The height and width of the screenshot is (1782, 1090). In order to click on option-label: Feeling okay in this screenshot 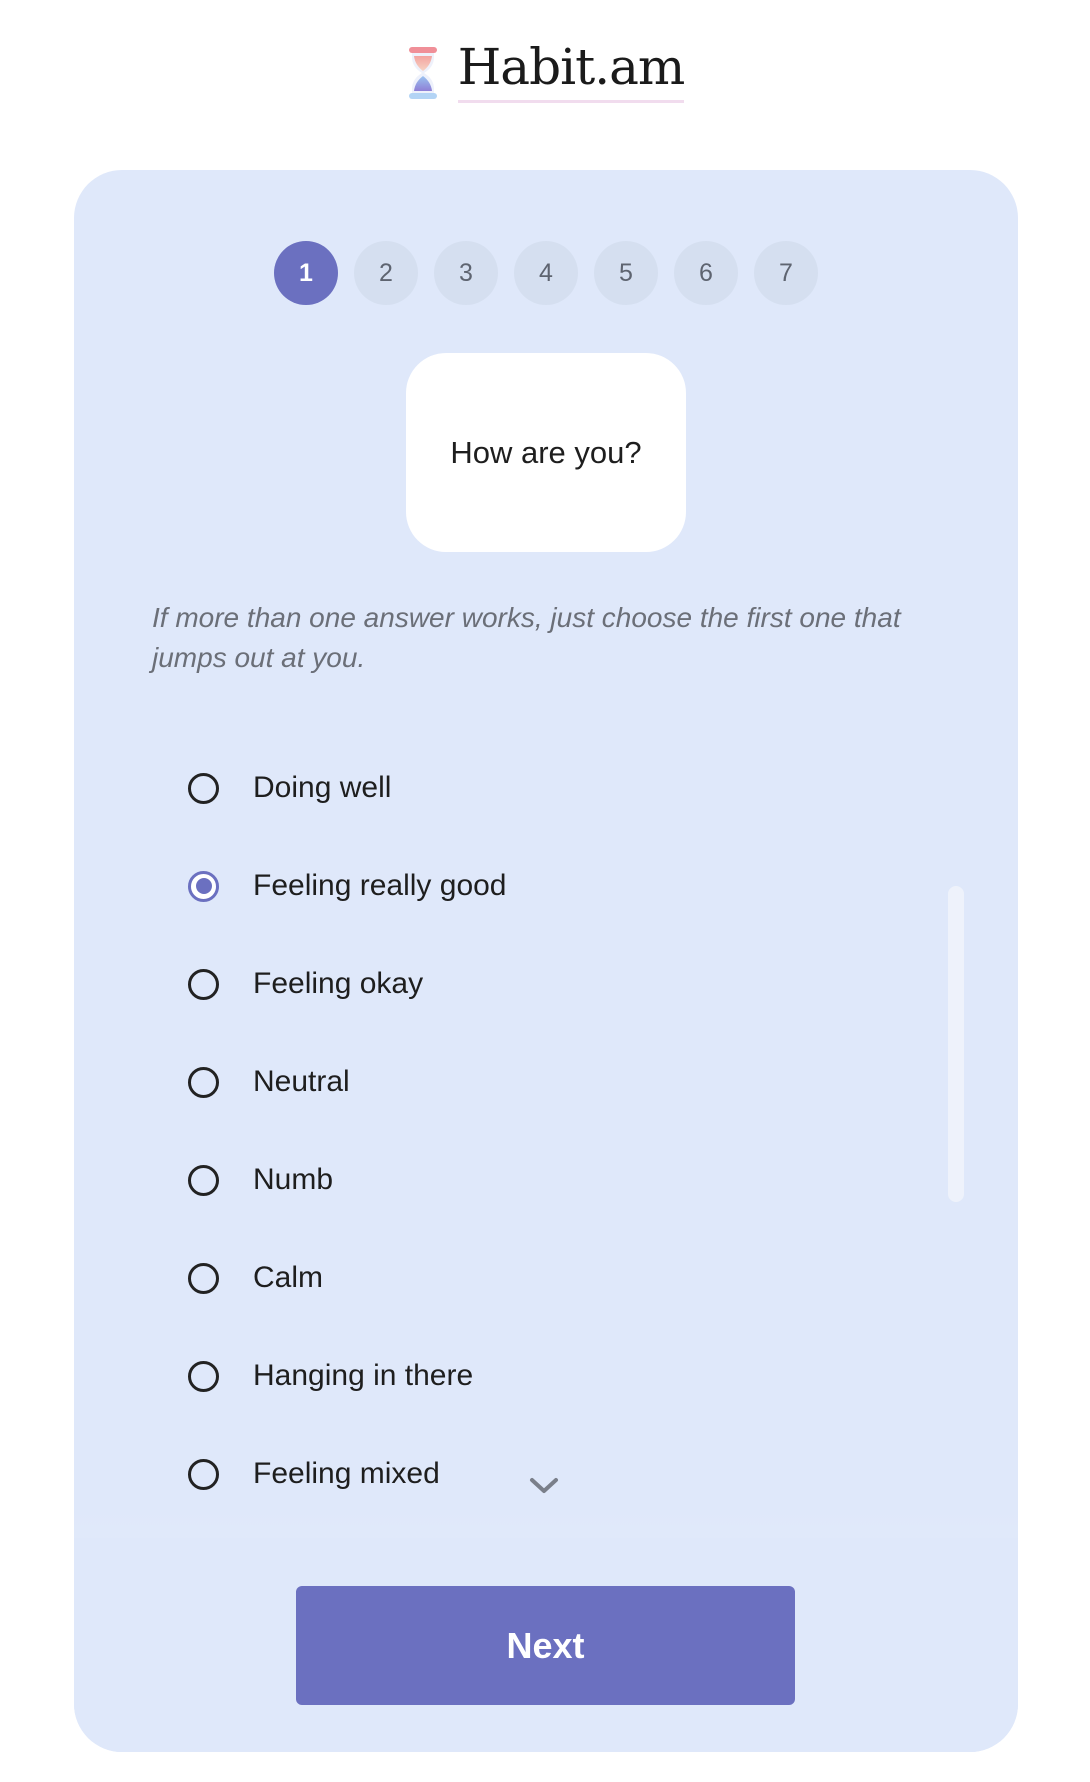, I will do `click(338, 983)`.